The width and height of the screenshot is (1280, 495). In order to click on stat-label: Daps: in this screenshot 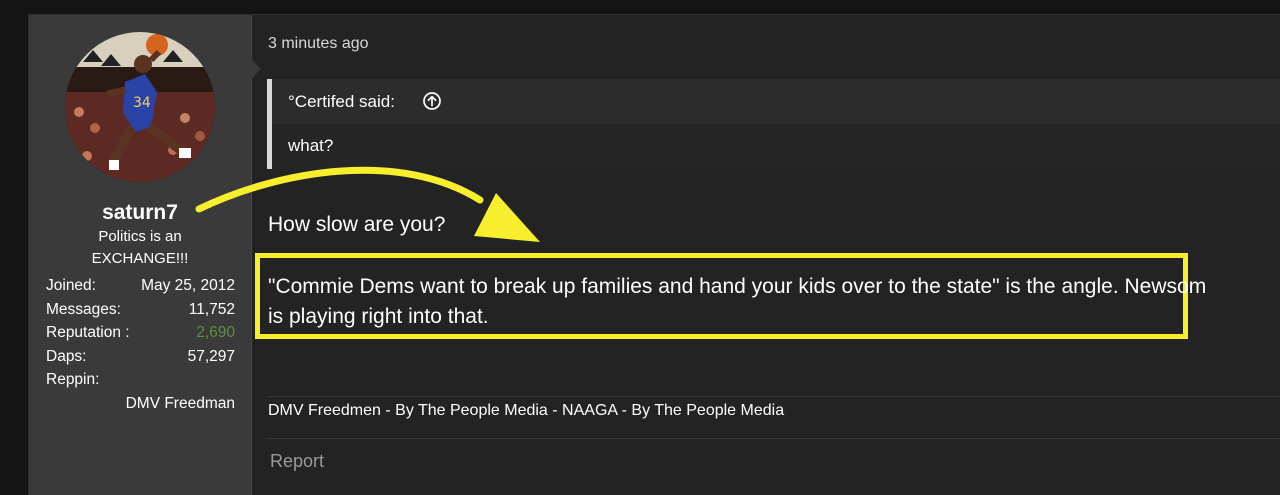, I will do `click(66, 356)`.